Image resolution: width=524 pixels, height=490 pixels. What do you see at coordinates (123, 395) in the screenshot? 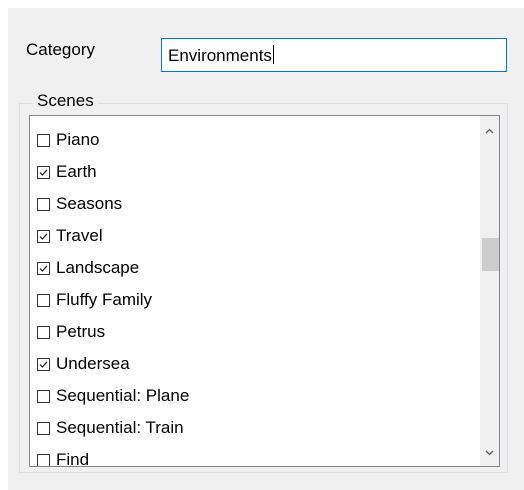
I see `scene-label: Sequential: Plane` at bounding box center [123, 395].